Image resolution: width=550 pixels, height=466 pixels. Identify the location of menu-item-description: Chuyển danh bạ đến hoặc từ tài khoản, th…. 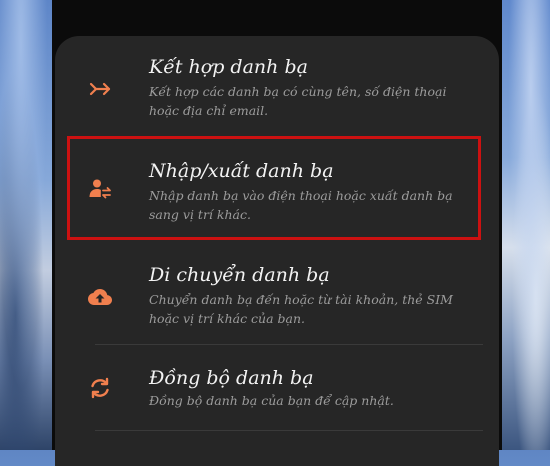
(301, 309).